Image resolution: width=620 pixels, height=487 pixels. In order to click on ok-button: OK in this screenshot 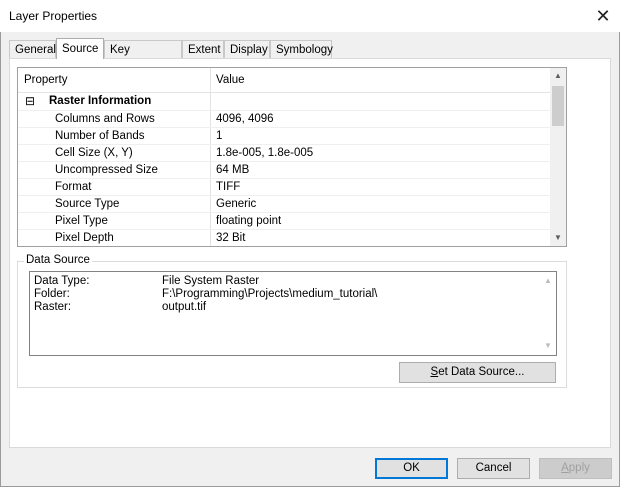, I will do `click(411, 468)`.